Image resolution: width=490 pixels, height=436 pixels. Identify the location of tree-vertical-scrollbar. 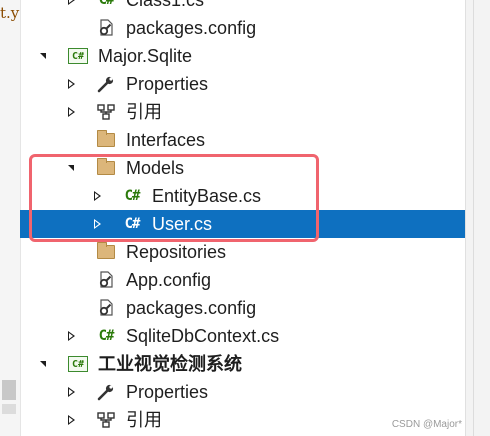
(477, 218).